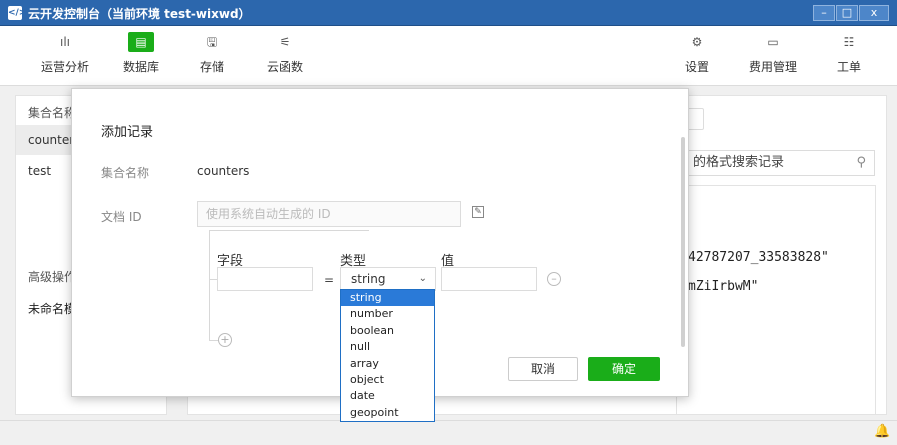 The height and width of the screenshot is (445, 897). Describe the element at coordinates (212, 42) in the screenshot. I see `storage-icon: 🖫` at that location.